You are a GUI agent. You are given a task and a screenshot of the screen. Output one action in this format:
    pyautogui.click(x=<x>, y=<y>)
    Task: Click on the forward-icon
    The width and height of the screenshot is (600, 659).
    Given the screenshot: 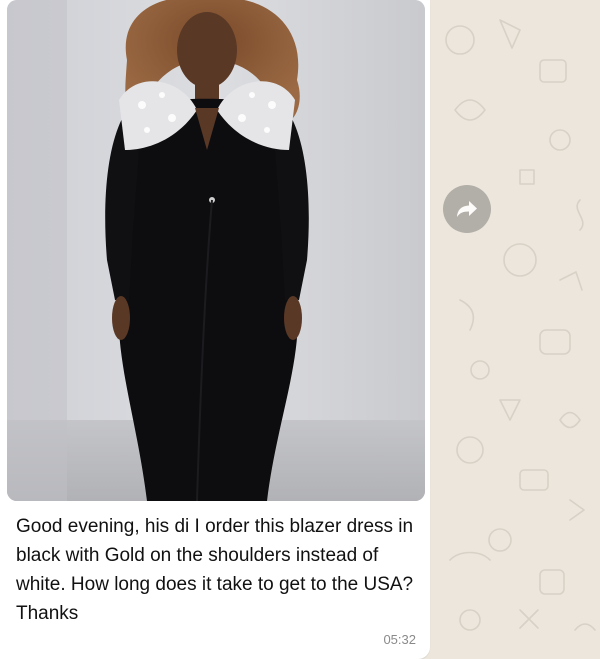 What is the action you would take?
    pyautogui.click(x=467, y=209)
    